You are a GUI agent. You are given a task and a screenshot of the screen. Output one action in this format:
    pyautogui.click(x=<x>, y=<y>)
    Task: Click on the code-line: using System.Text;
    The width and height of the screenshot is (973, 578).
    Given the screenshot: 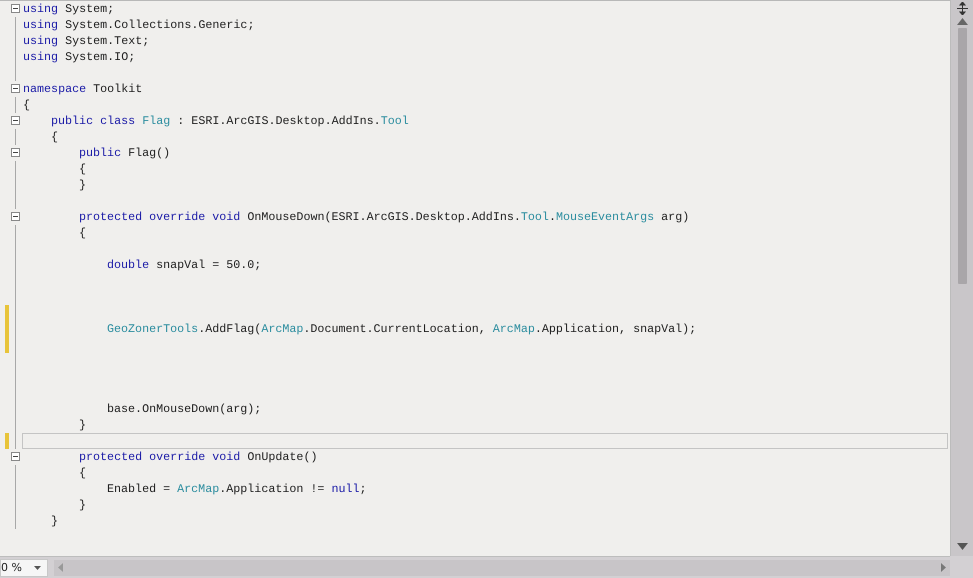 What is the action you would take?
    pyautogui.click(x=86, y=41)
    